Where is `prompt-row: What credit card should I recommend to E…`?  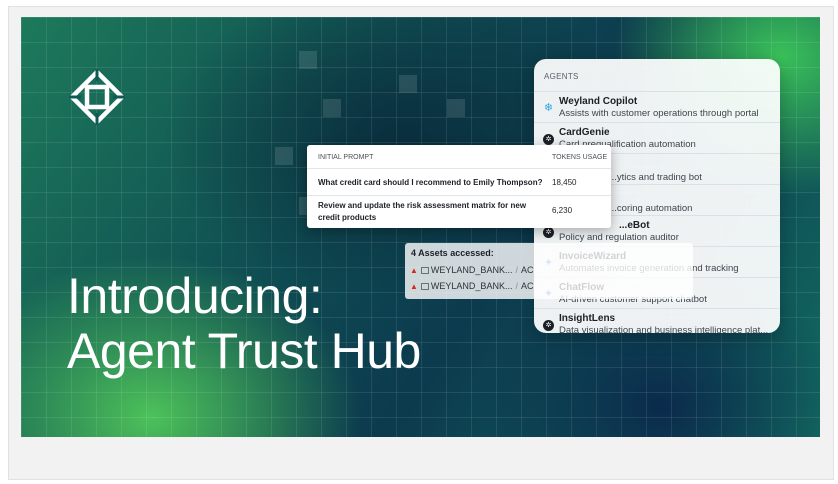 prompt-row: What credit card should I recommend to E… is located at coordinates (459, 182).